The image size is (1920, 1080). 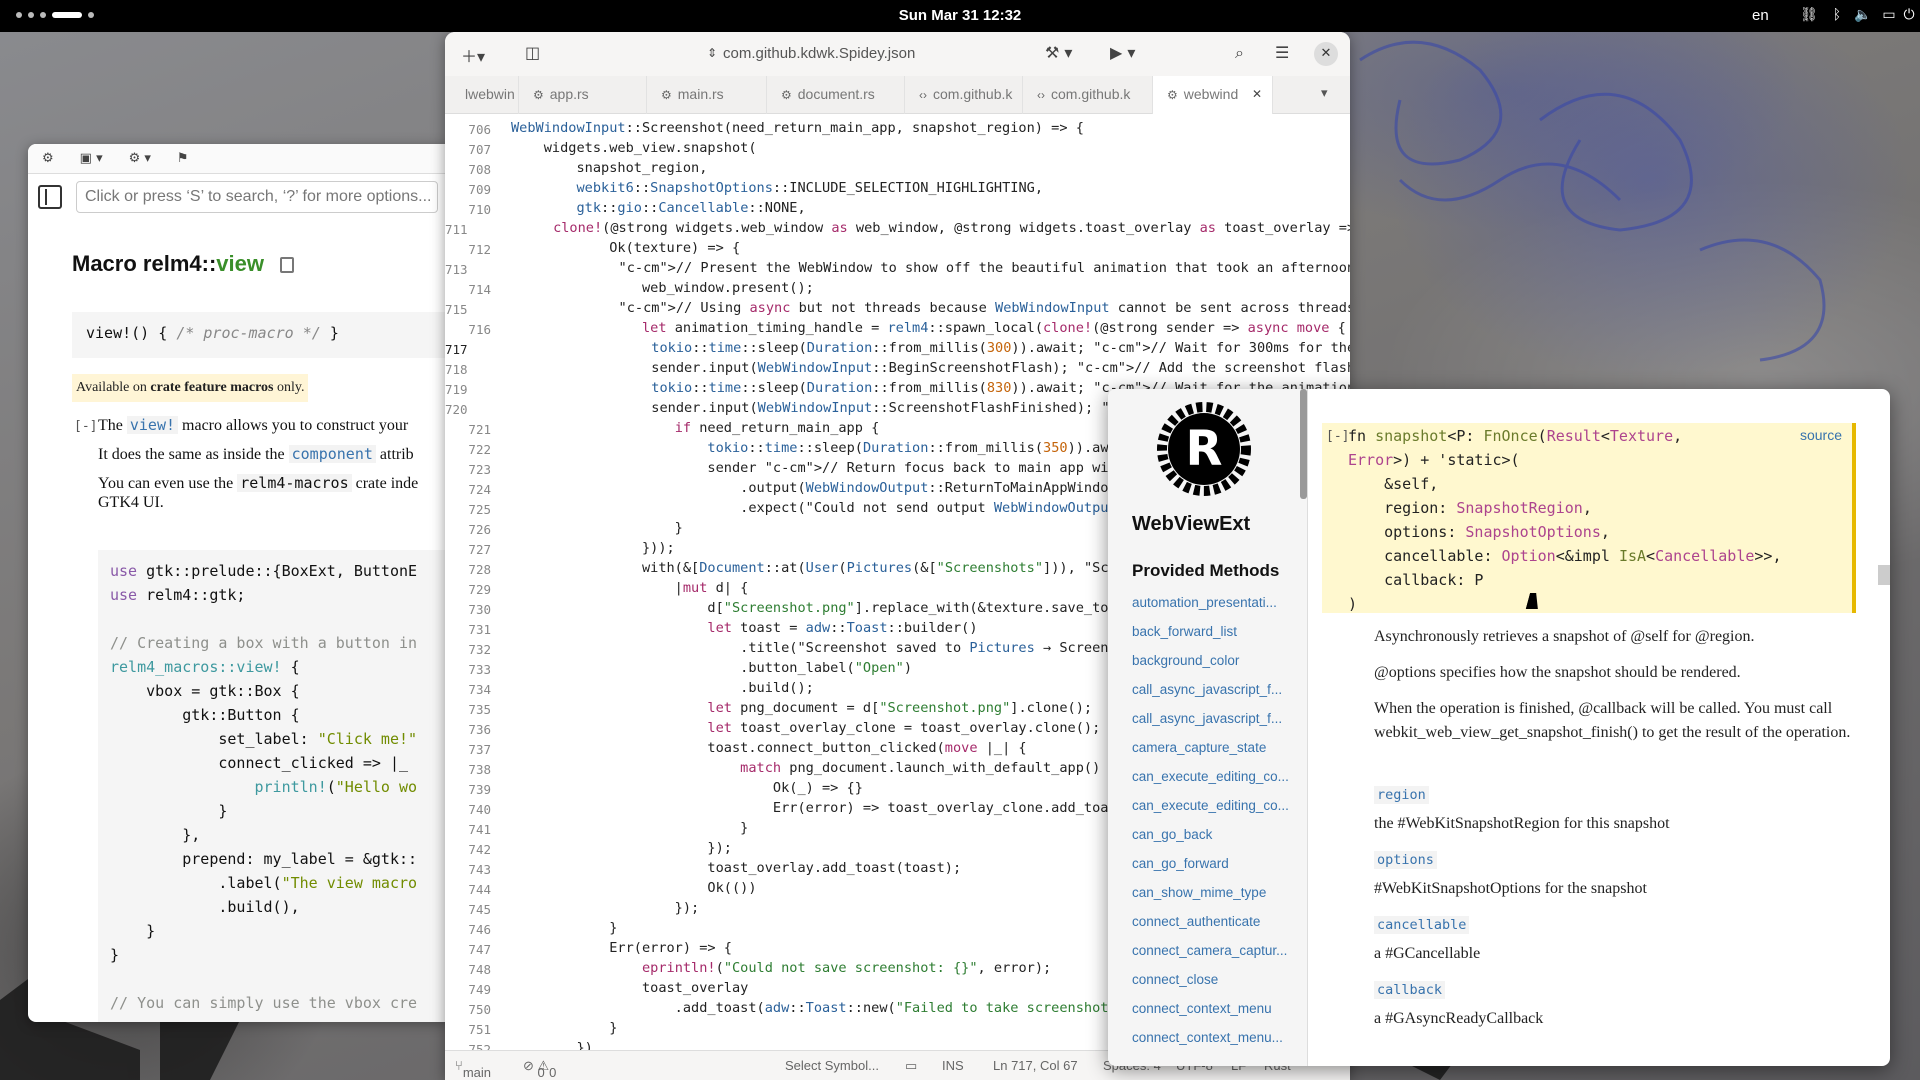 What do you see at coordinates (1909, 15) in the screenshot?
I see `power-icon: ⏻` at bounding box center [1909, 15].